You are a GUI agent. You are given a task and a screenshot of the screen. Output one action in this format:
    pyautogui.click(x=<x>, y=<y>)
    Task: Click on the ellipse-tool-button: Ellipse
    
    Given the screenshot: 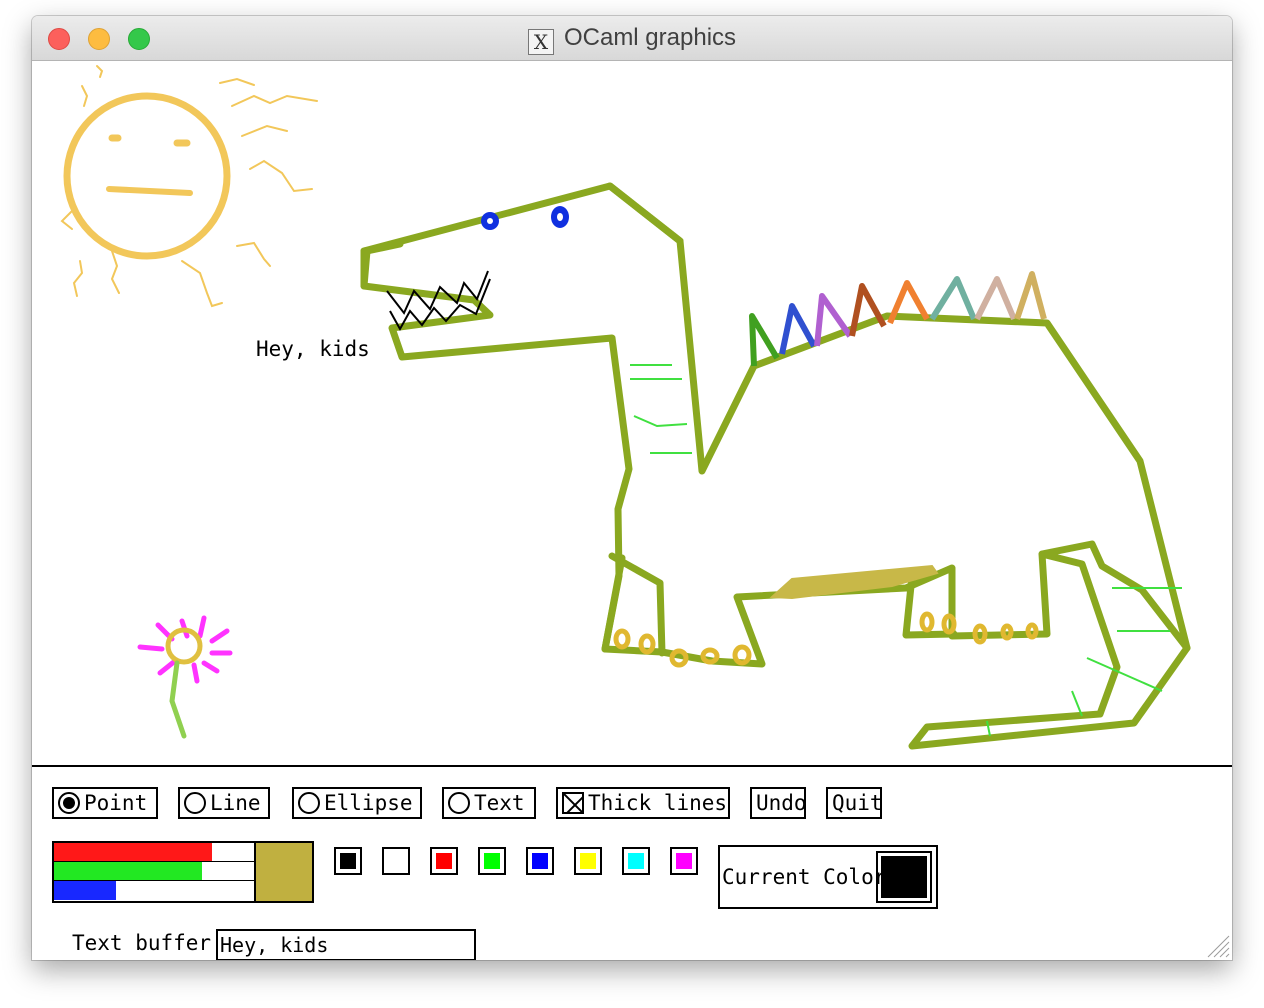 What is the action you would take?
    pyautogui.click(x=357, y=803)
    